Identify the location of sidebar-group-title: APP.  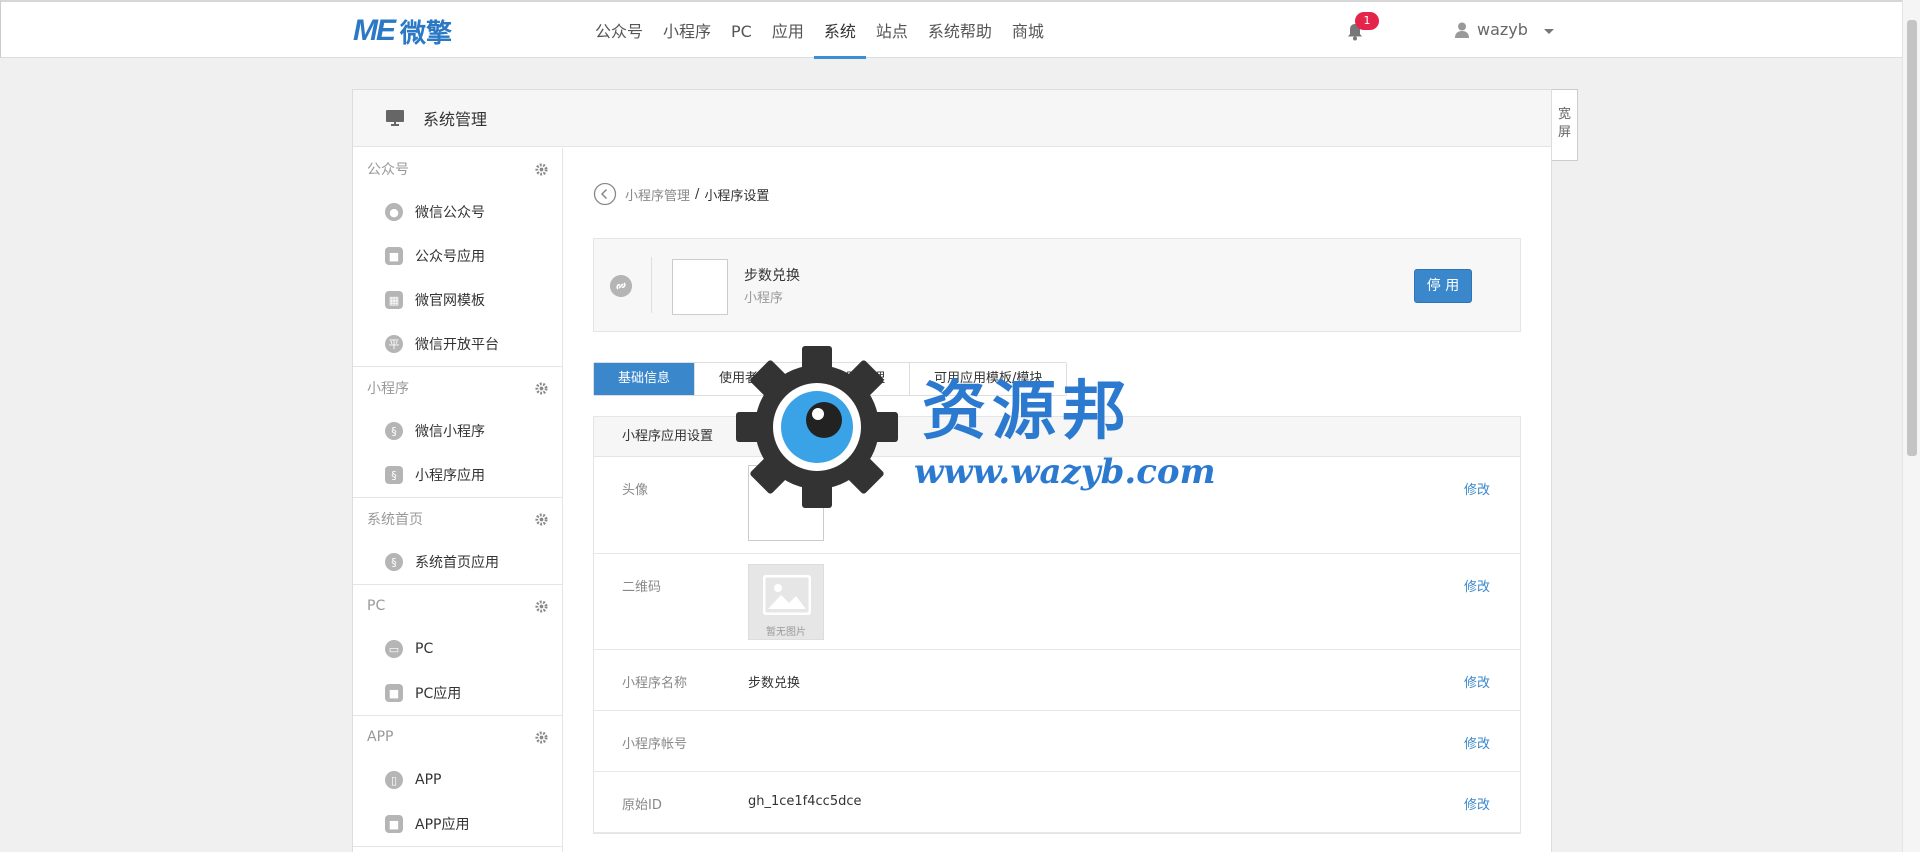
(380, 737).